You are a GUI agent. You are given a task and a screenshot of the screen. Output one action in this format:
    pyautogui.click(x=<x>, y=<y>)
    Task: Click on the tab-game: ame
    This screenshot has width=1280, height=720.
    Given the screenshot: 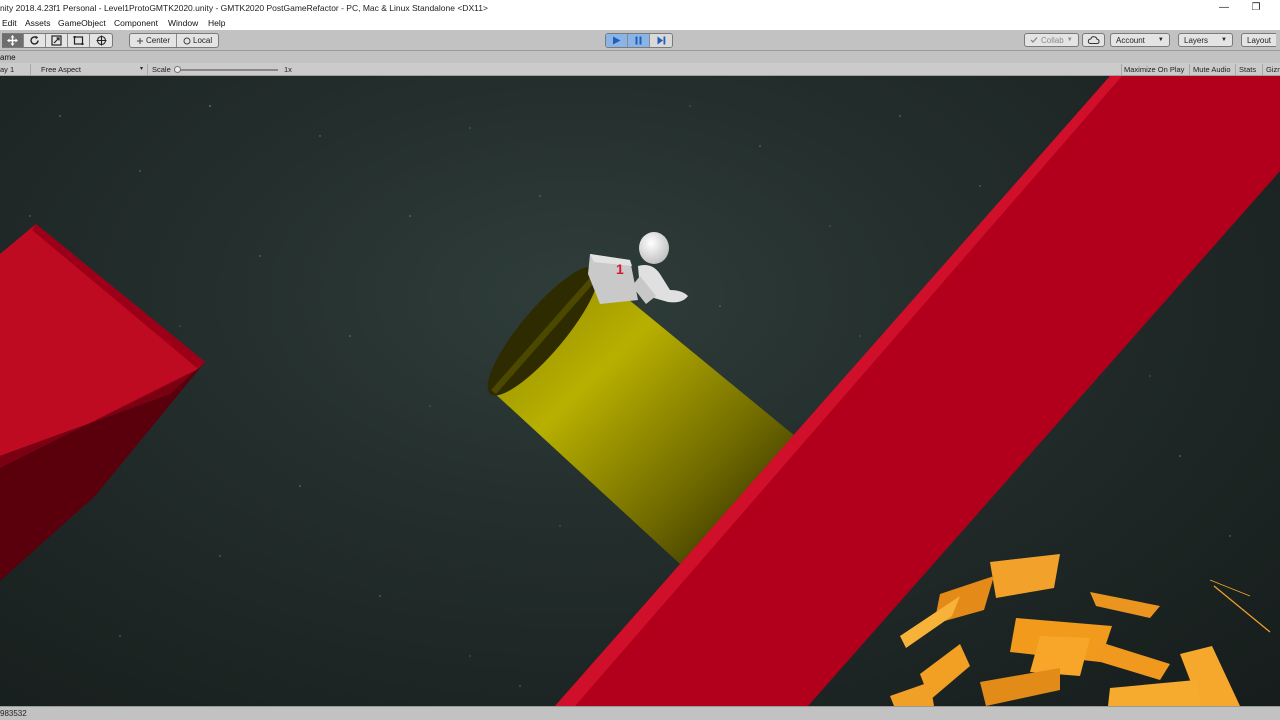 What is the action you would take?
    pyautogui.click(x=8, y=57)
    